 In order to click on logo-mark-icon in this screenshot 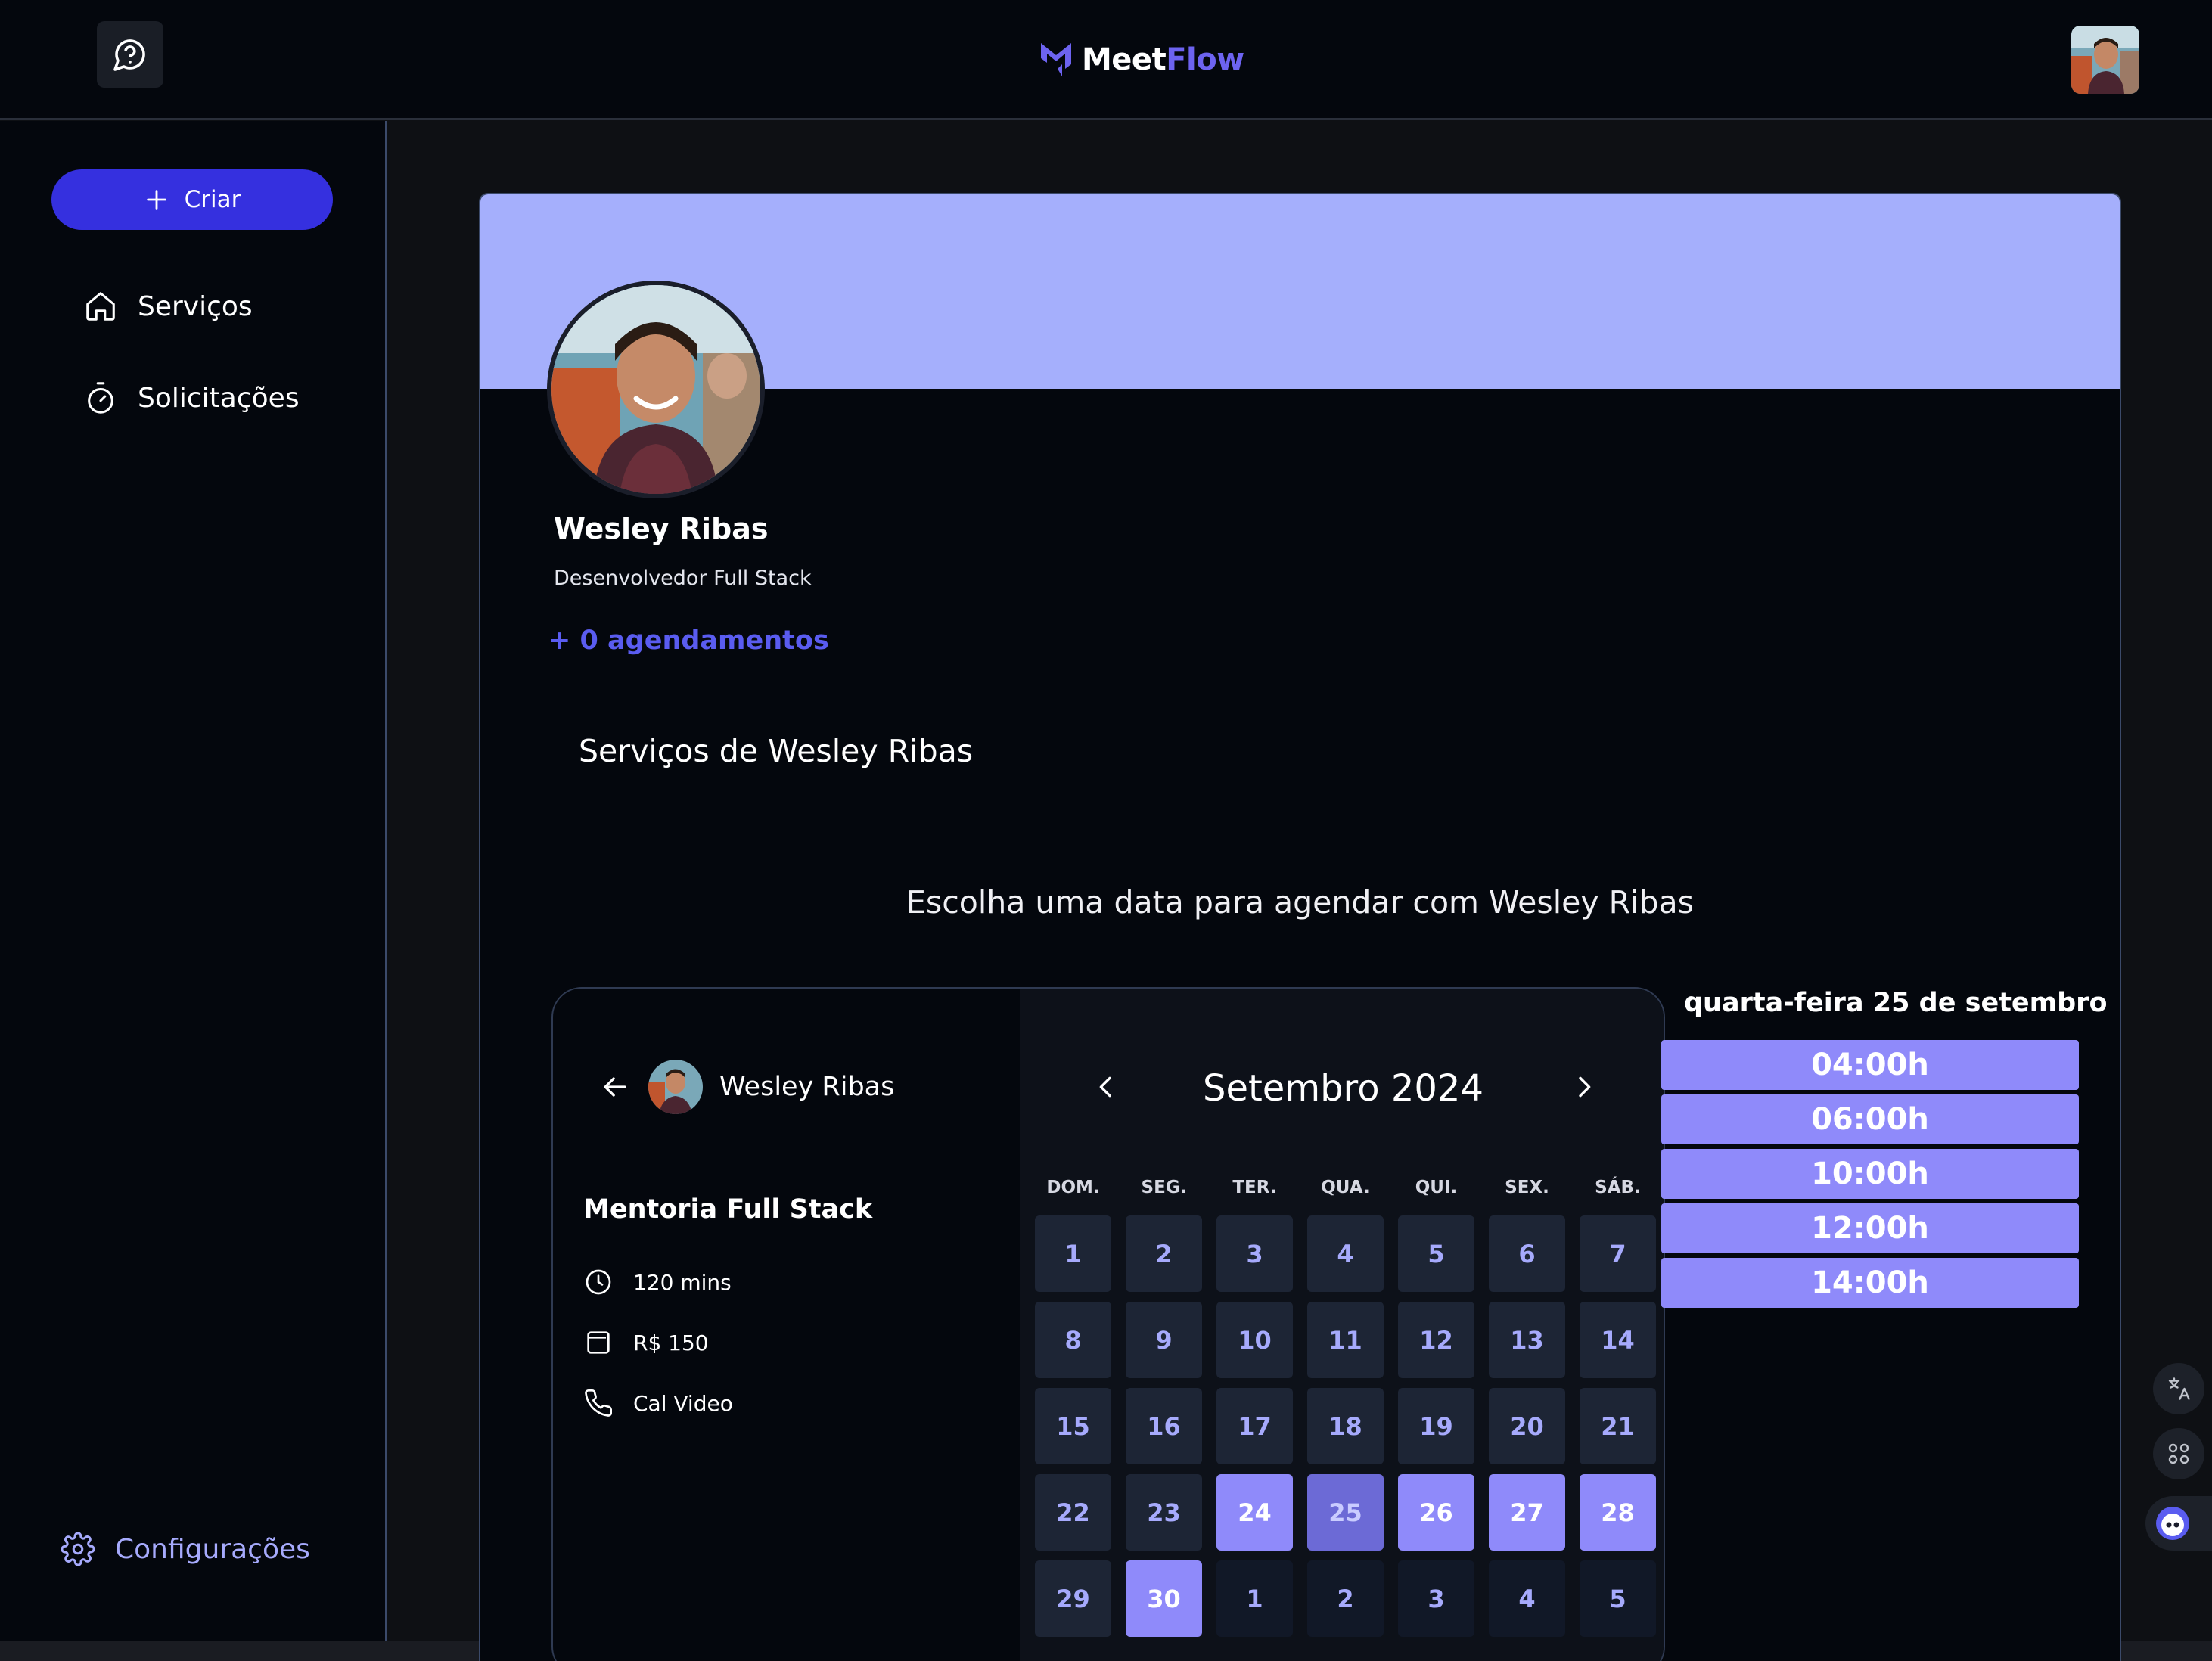, I will do `click(1056, 59)`.